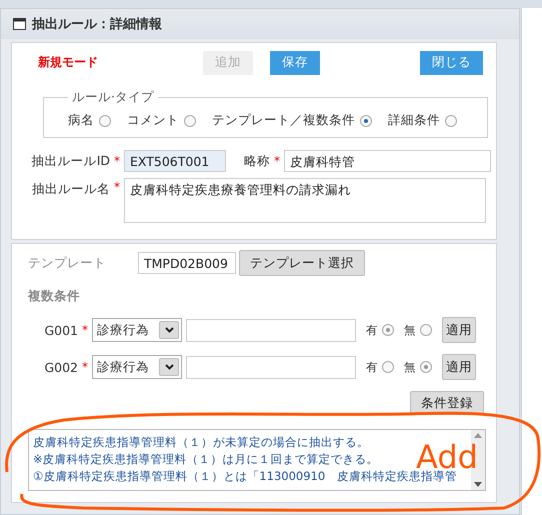 This screenshot has height=515, width=542. I want to click on description-line: 皮膚科特定疾患指導管理料（１）が未算定の場合に抽出する。, so click(201, 442).